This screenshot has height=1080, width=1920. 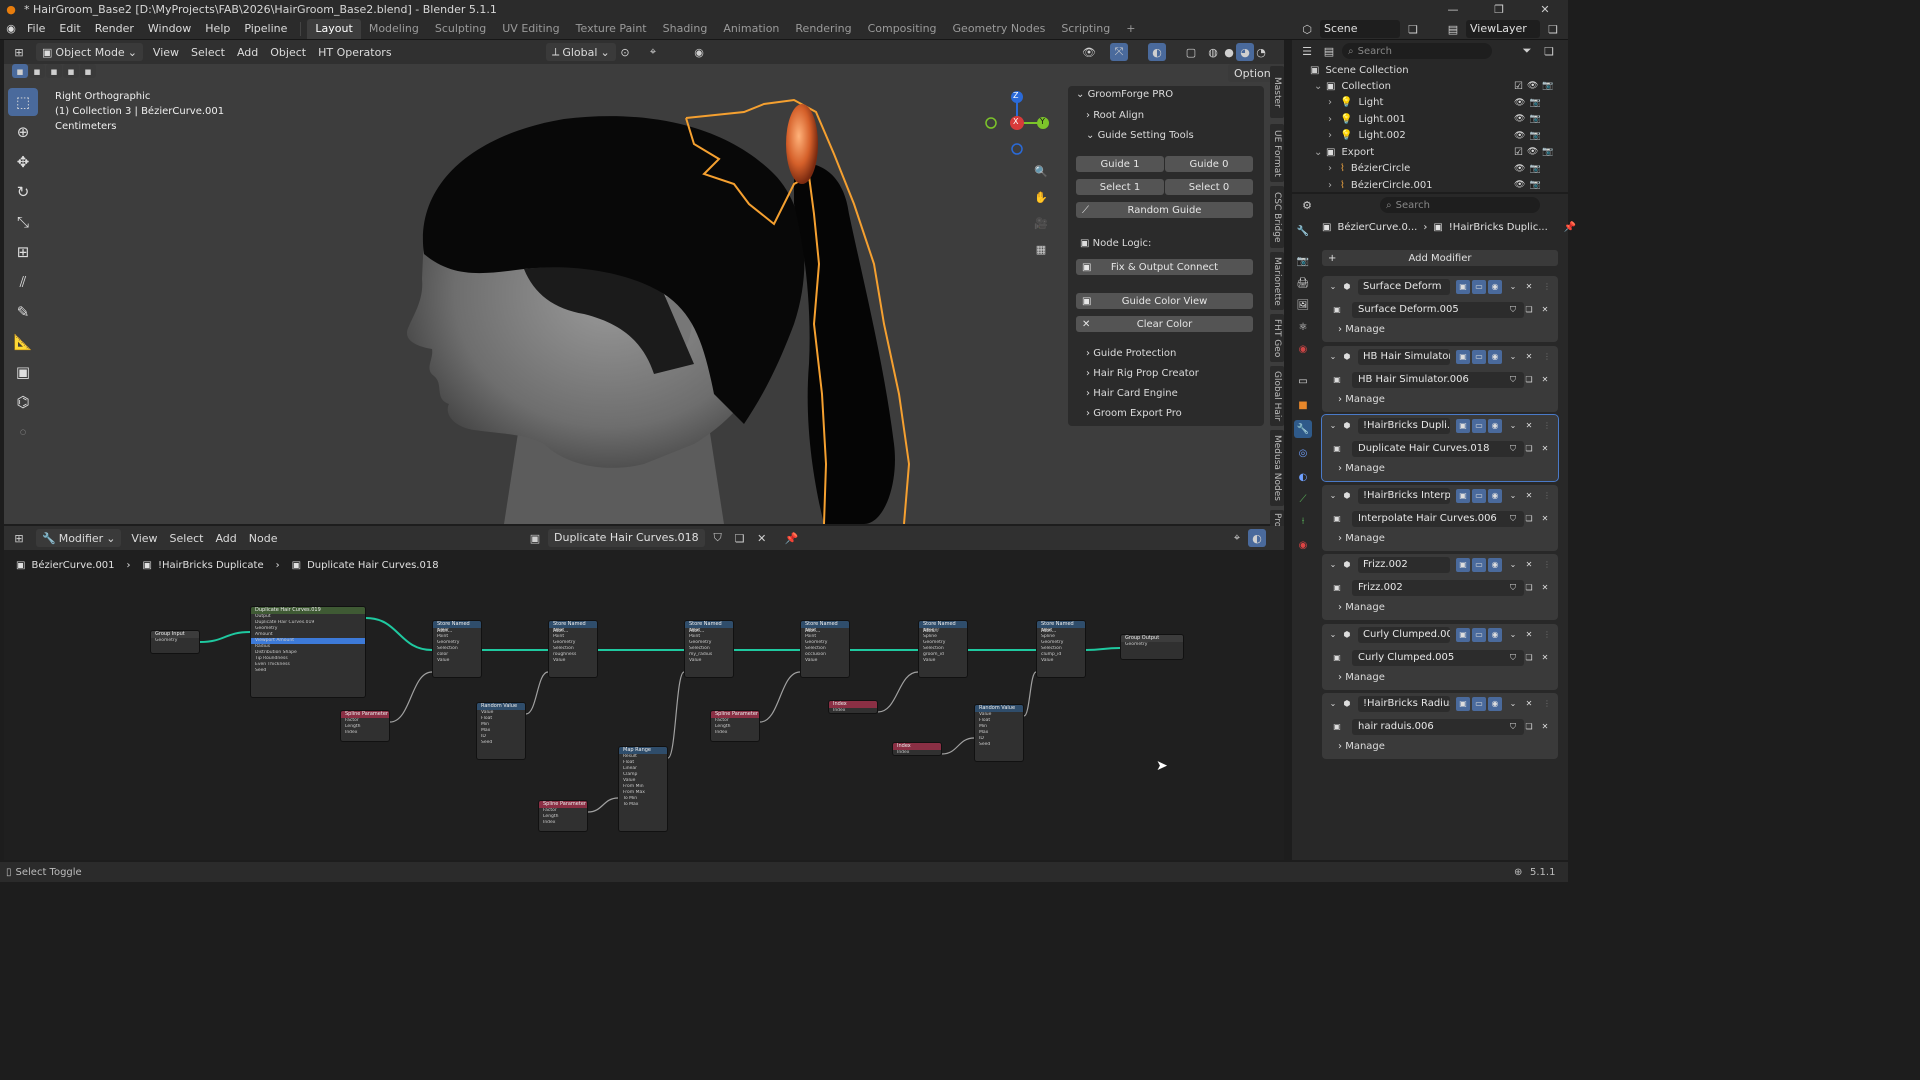 What do you see at coordinates (1303, 499) in the screenshot?
I see `constraints-tab-icon: ⟋` at bounding box center [1303, 499].